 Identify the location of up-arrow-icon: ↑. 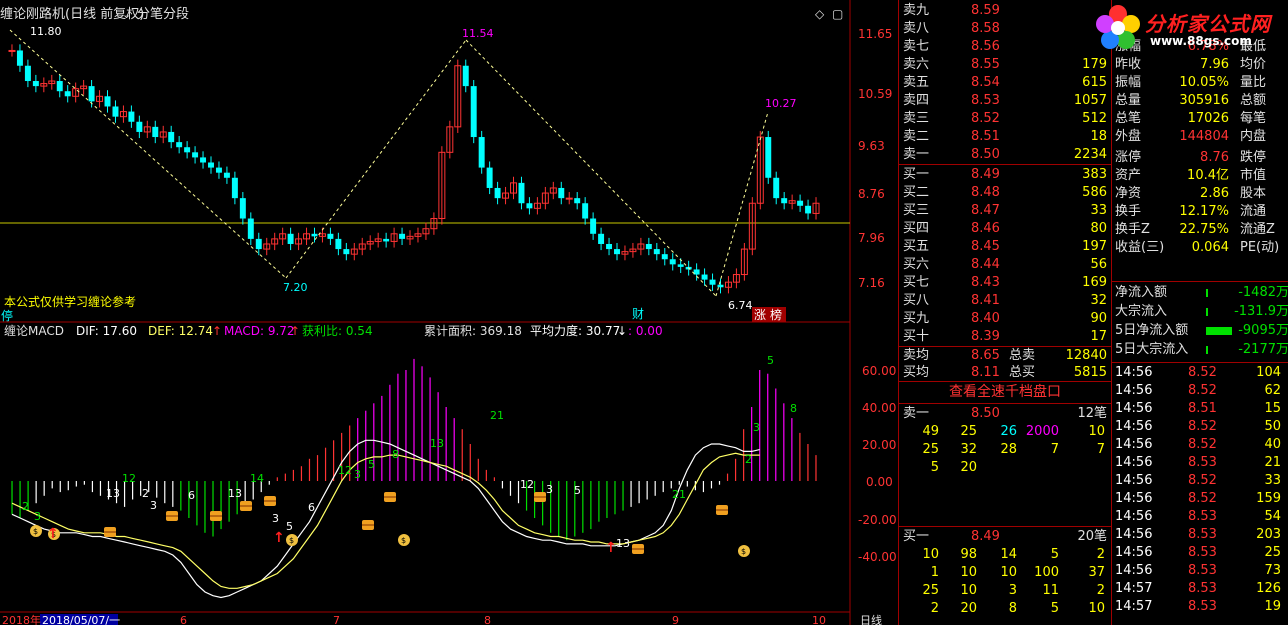
(217, 331).